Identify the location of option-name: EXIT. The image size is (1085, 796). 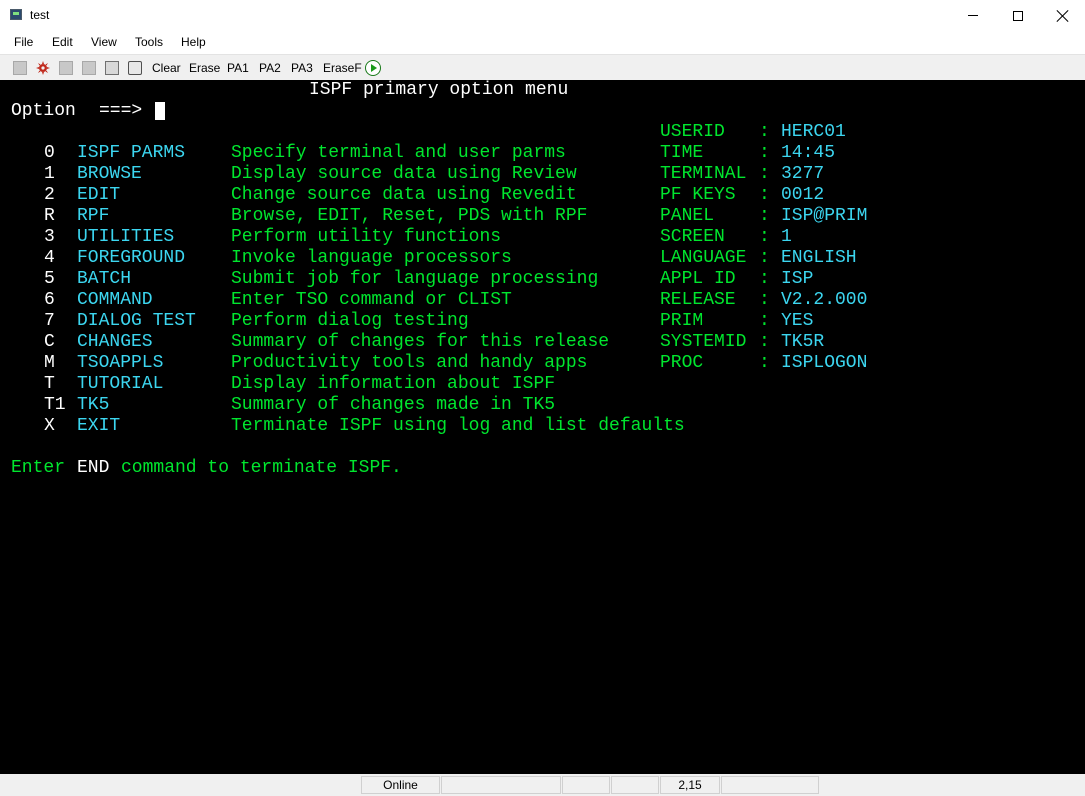
(98, 426).